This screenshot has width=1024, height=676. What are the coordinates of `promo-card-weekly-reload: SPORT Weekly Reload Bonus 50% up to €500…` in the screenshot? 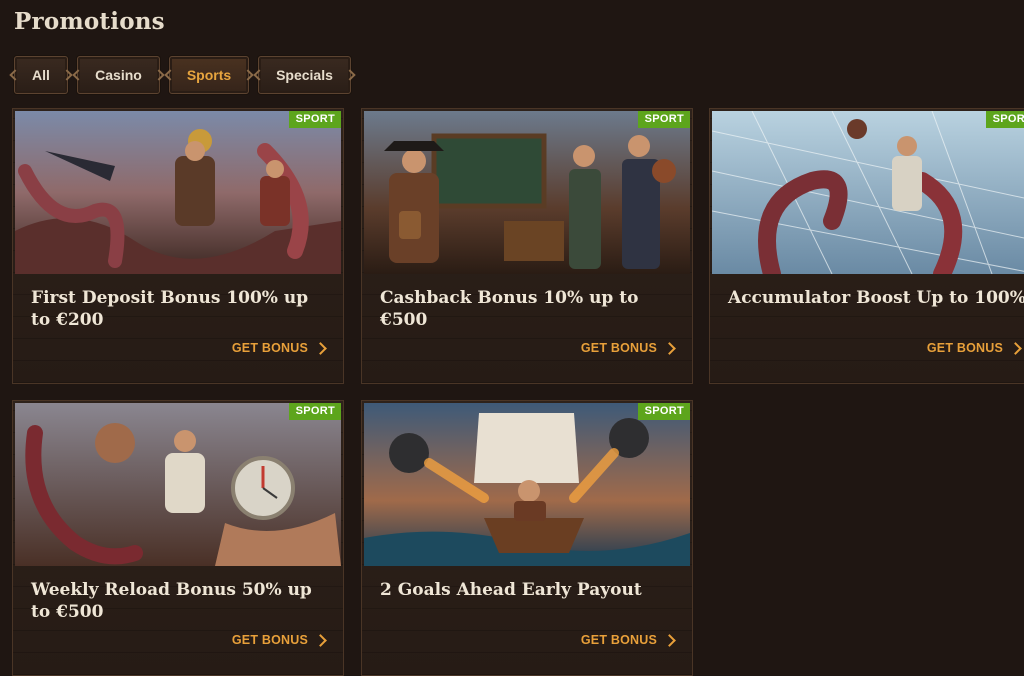 It's located at (178, 538).